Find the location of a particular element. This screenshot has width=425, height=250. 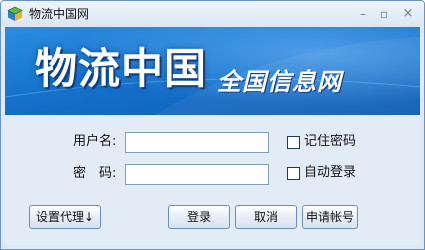

window-title: 物流中国网 is located at coordinates (59, 14).